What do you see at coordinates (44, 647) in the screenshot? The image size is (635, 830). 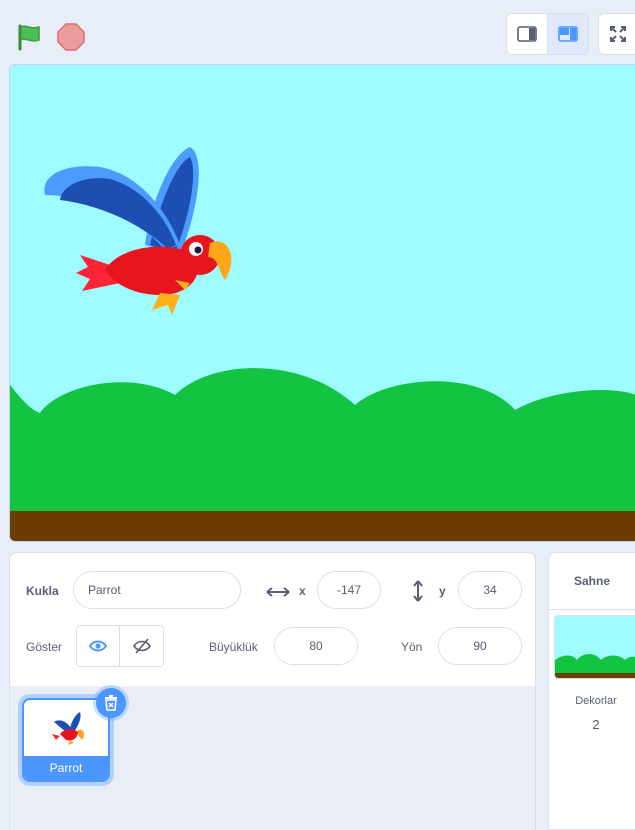 I see `show-label: Göster` at bounding box center [44, 647].